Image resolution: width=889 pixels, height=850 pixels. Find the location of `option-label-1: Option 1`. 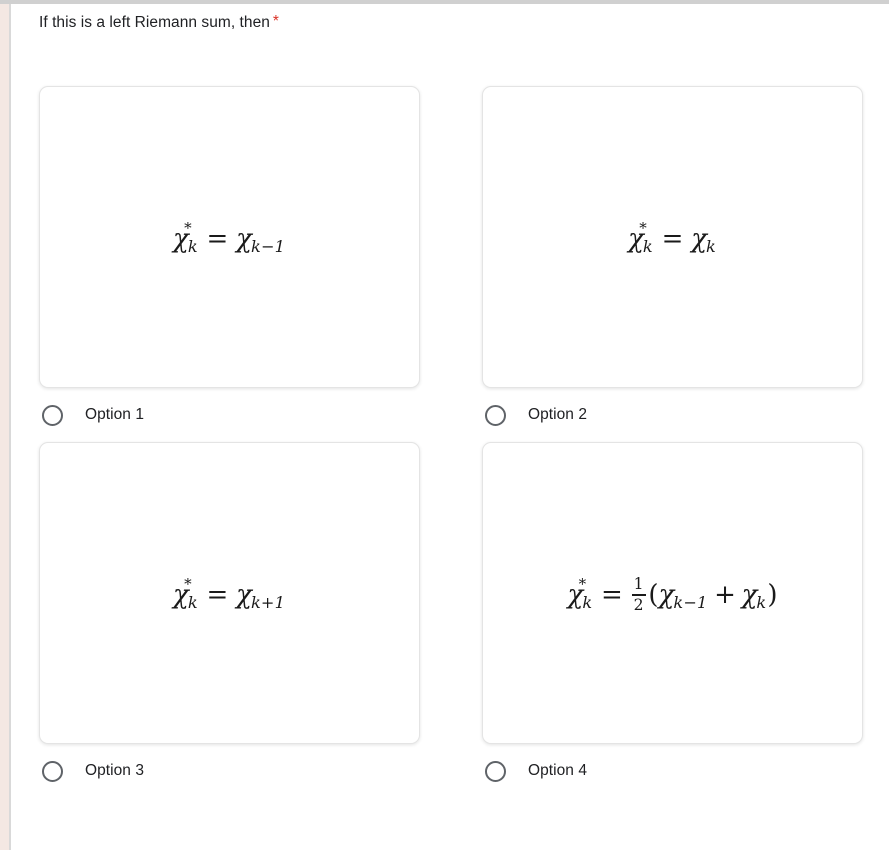

option-label-1: Option 1 is located at coordinates (114, 414).